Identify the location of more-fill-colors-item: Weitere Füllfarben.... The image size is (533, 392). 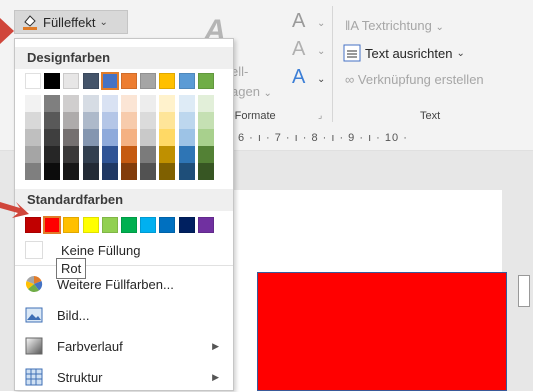
(124, 284).